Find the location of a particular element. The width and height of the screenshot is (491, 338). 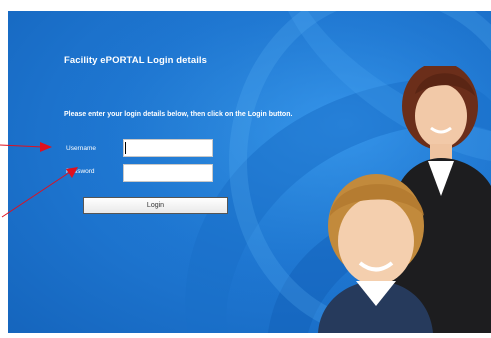

password-input is located at coordinates (168, 173).